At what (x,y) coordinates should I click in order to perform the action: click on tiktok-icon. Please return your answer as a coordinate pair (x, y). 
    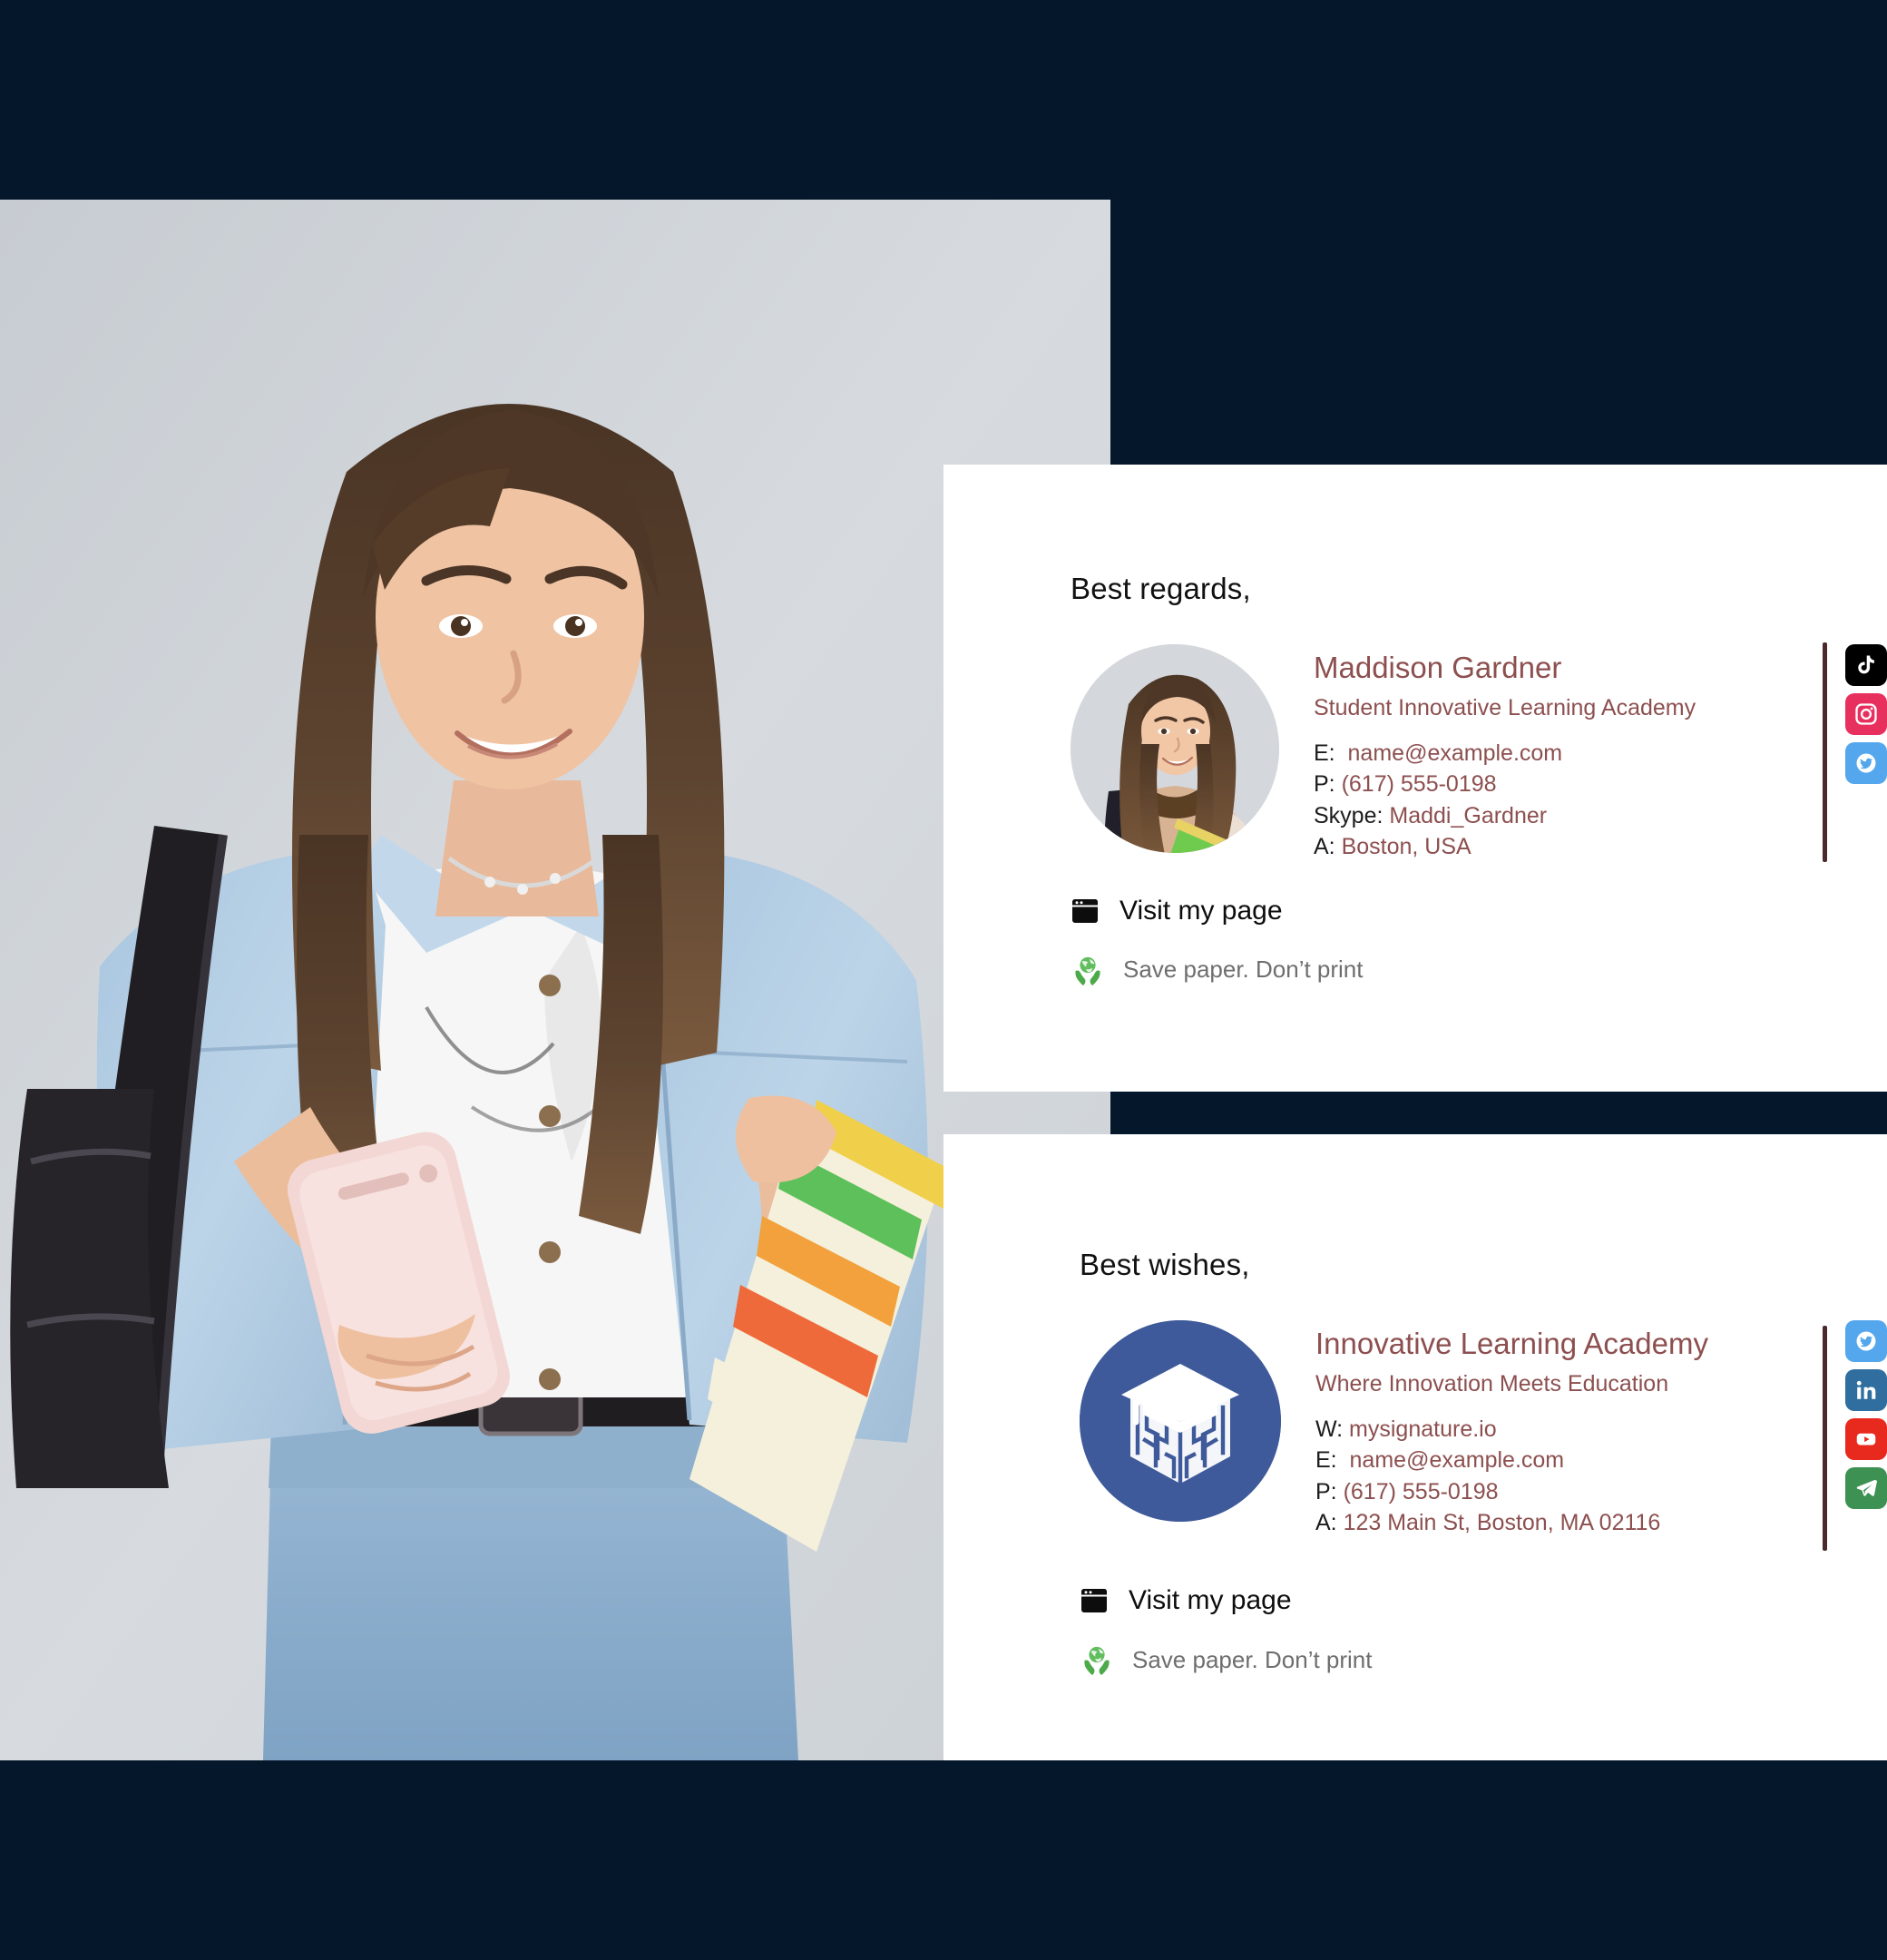
    Looking at the image, I should click on (1866, 665).